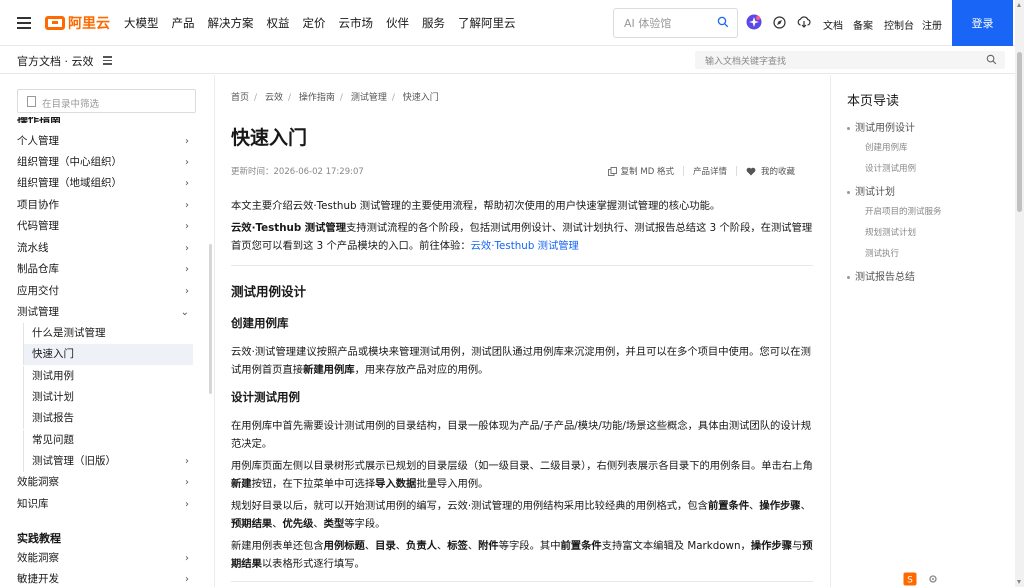 This screenshot has width=1024, height=587. Describe the element at coordinates (804, 22) in the screenshot. I see `cloud-download-icon` at that location.